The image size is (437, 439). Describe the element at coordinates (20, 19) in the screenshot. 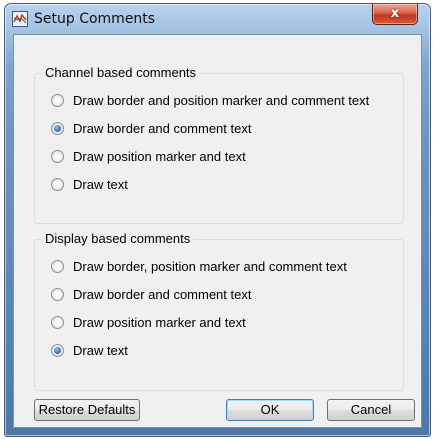

I see `waveform-icon` at that location.